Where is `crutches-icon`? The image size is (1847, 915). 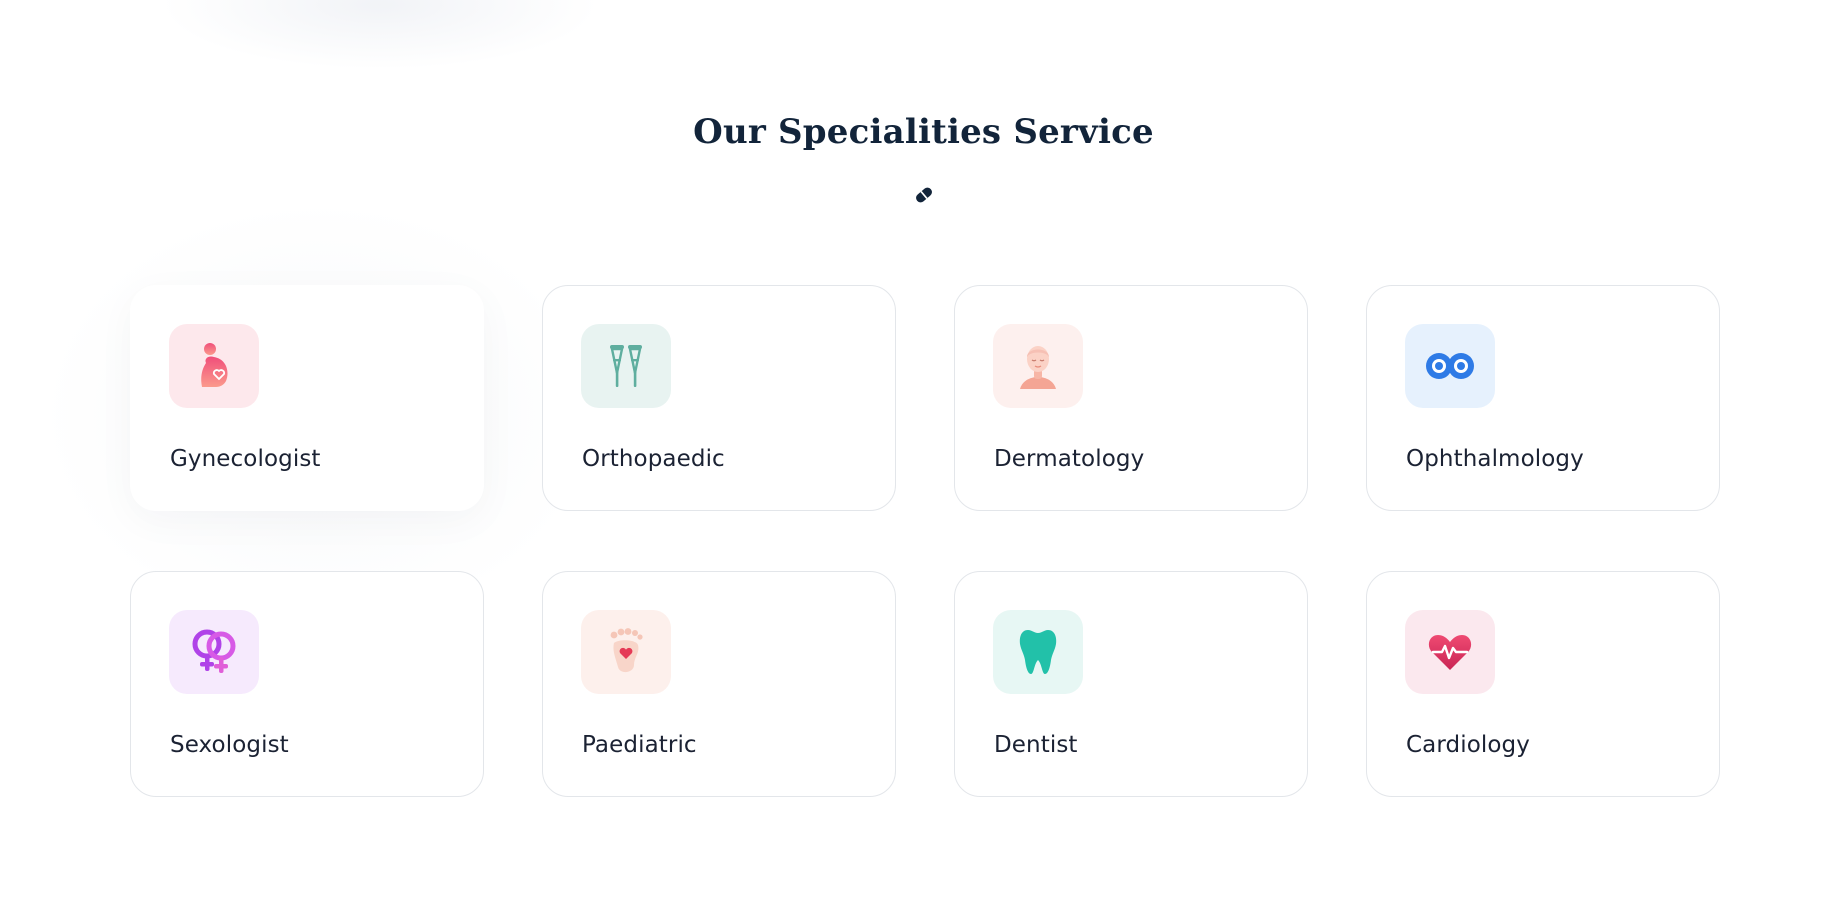
crutches-icon is located at coordinates (626, 366).